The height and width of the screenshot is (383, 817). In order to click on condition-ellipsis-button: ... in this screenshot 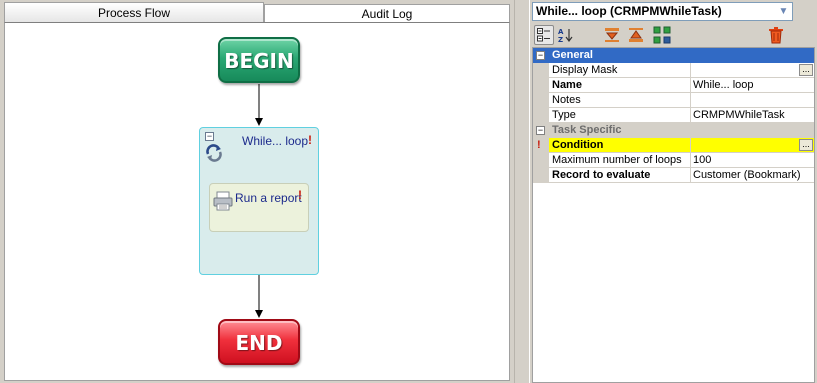, I will do `click(806, 145)`.